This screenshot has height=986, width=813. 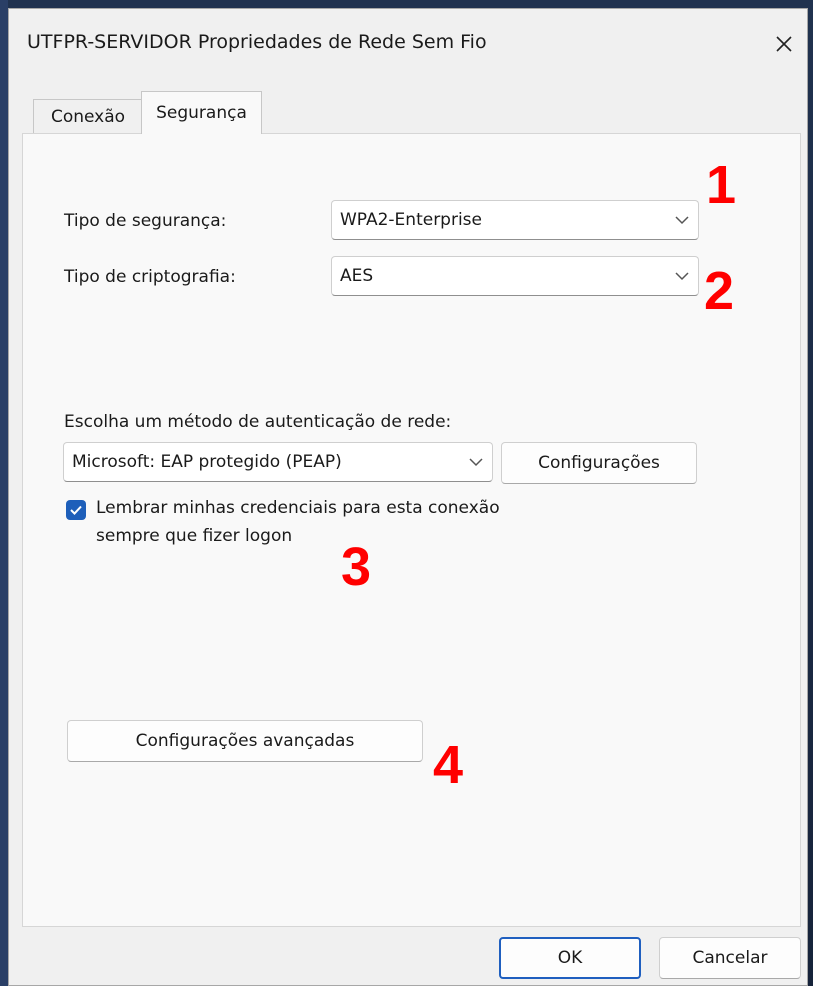 I want to click on annotation-2: 2, so click(x=719, y=291).